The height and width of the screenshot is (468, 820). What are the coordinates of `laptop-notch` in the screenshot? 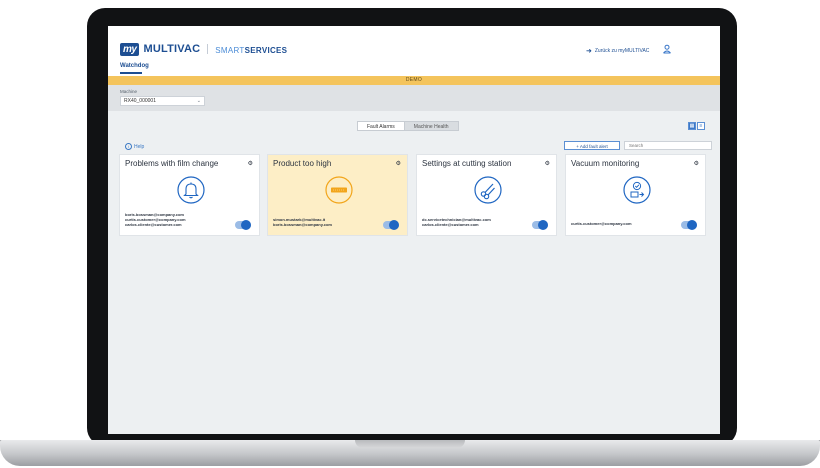 It's located at (410, 444).